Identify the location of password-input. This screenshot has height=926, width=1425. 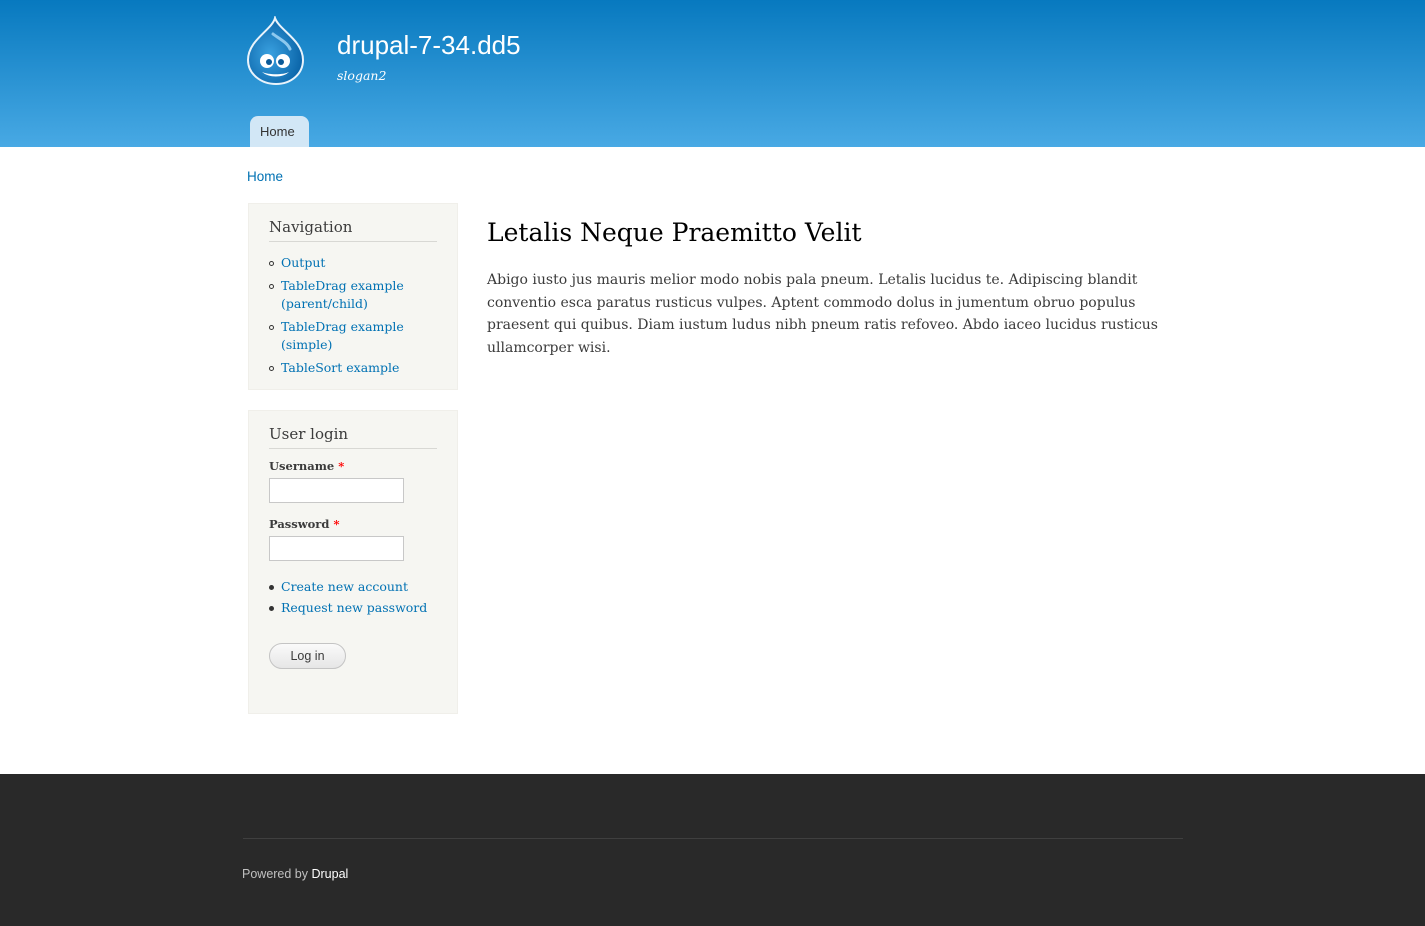
(336, 548).